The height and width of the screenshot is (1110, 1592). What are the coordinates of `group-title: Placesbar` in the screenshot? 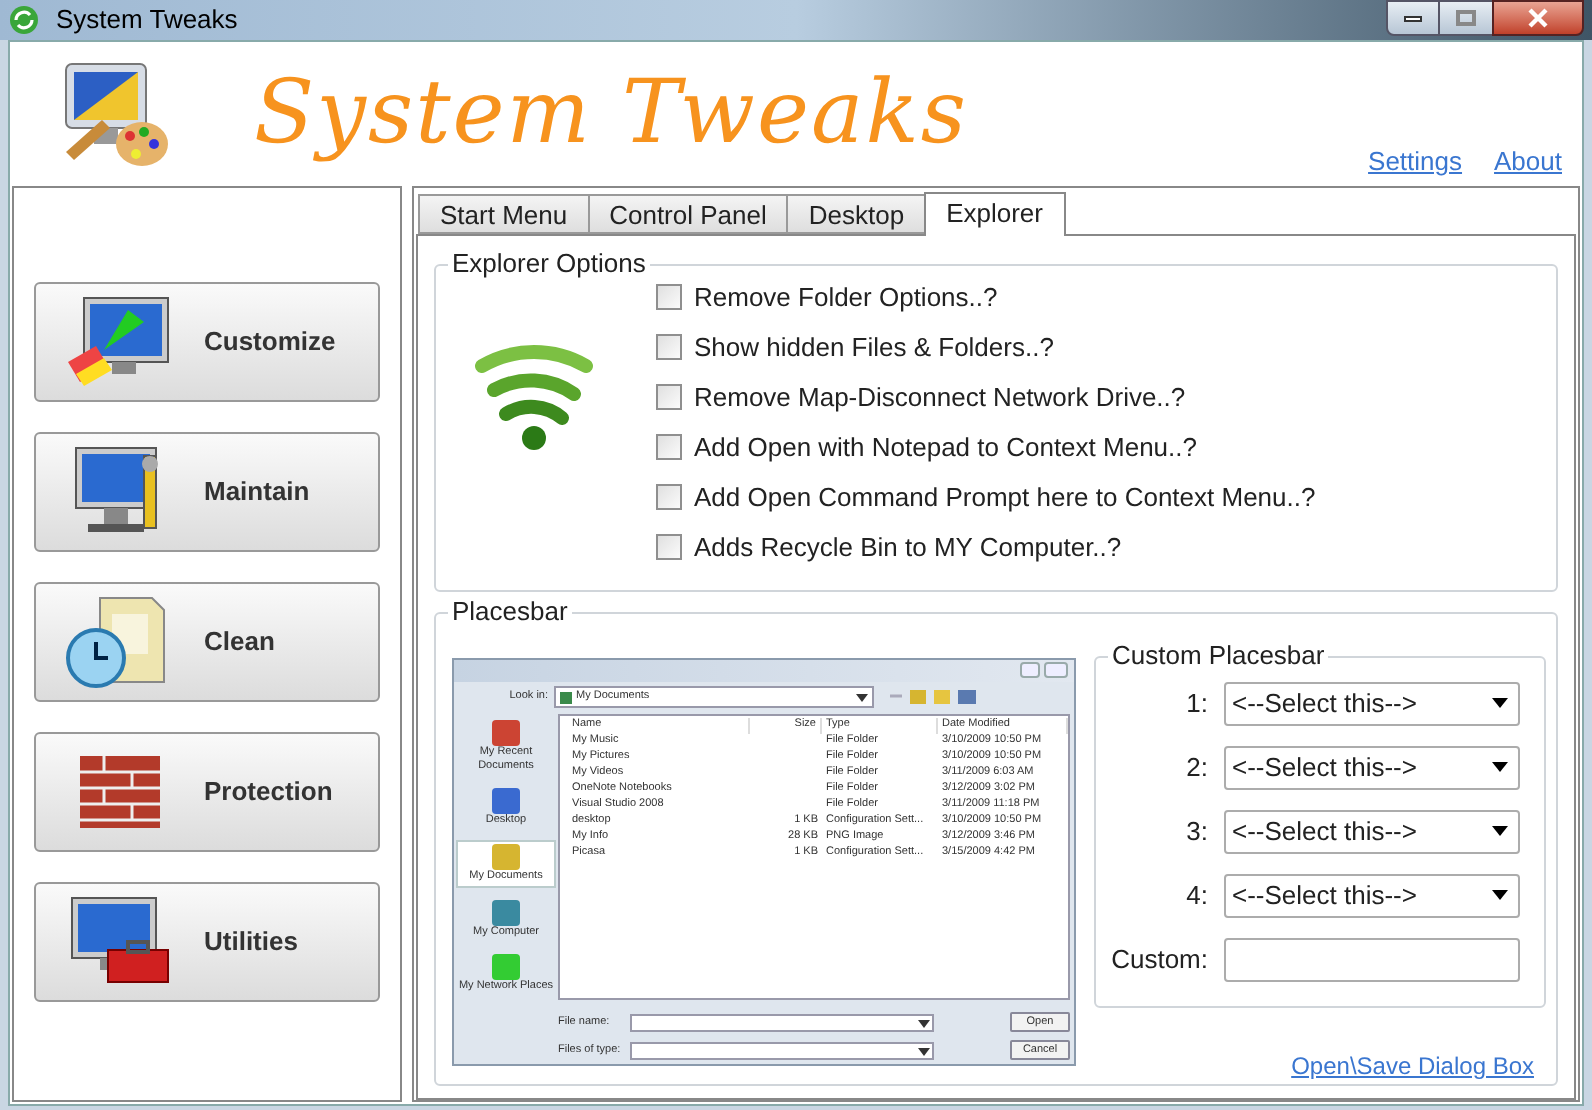 It's located at (510, 611).